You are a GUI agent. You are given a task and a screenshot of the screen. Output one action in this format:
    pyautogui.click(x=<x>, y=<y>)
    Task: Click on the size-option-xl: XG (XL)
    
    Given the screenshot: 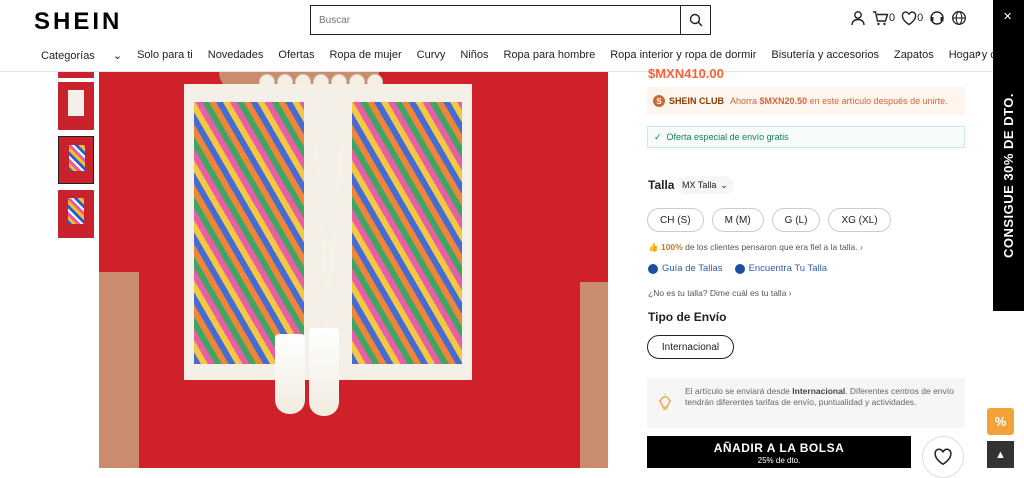 What is the action you would take?
    pyautogui.click(x=859, y=220)
    